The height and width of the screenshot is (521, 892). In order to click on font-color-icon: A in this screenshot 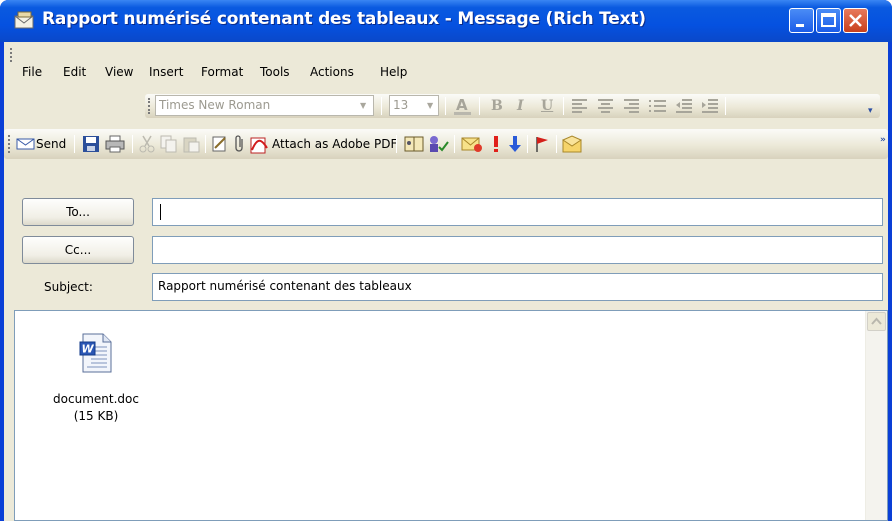, I will do `click(463, 106)`.